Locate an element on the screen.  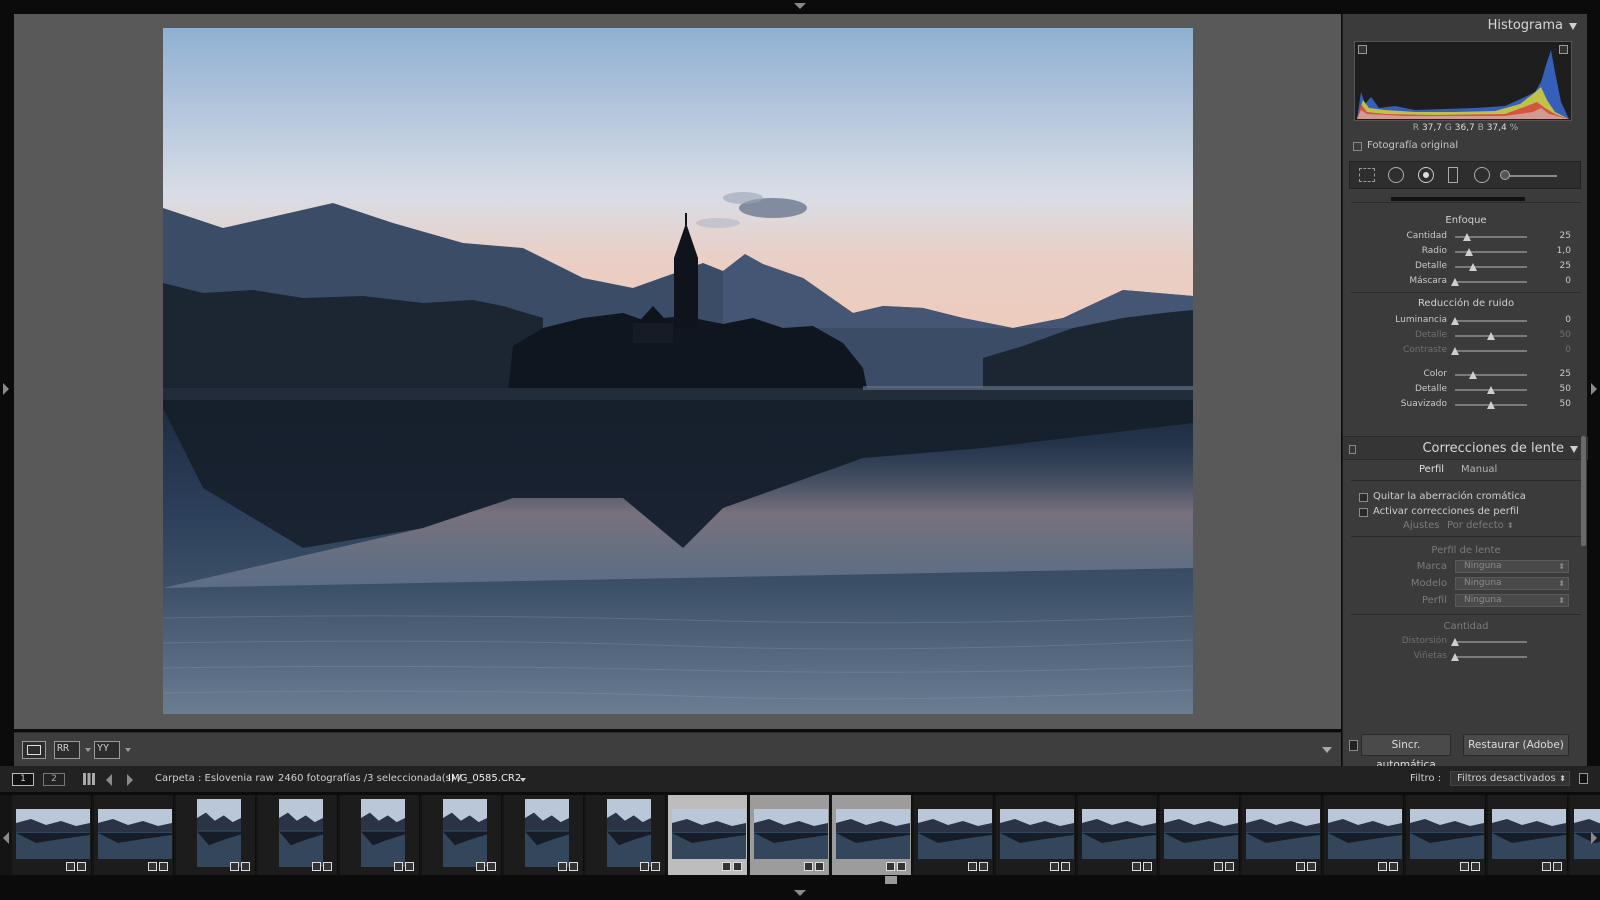
noise-slider-row: Color 25 is located at coordinates (1466, 374).